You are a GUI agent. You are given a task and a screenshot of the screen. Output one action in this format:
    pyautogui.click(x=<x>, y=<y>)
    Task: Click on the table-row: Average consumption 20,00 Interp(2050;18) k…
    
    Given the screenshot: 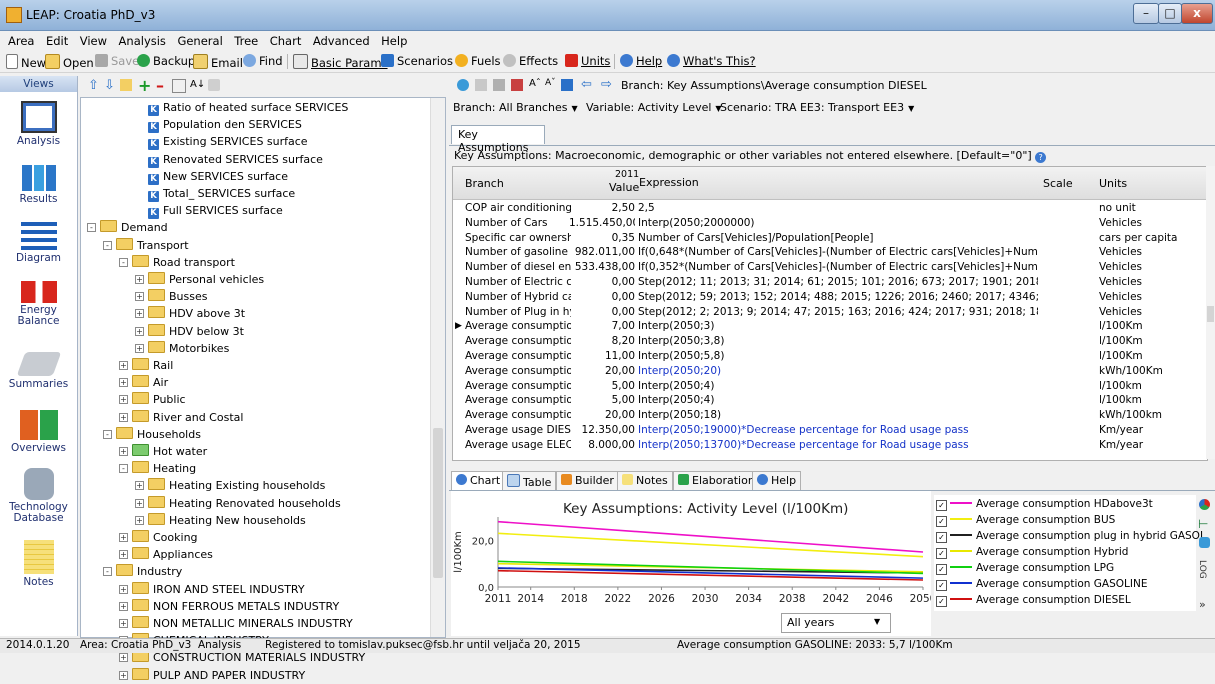 What is the action you would take?
    pyautogui.click(x=830, y=415)
    